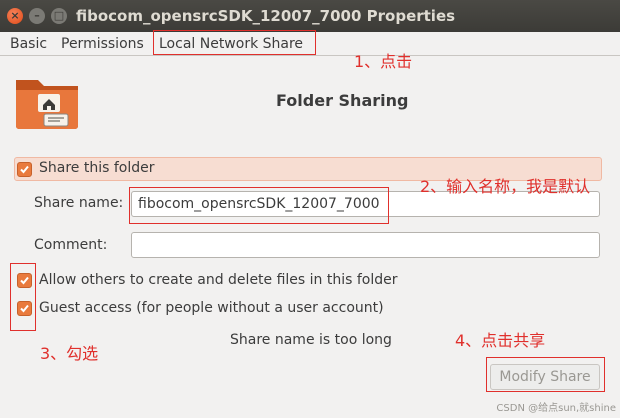 The image size is (620, 418). I want to click on annotation-step3: 3、勾选, so click(69, 353).